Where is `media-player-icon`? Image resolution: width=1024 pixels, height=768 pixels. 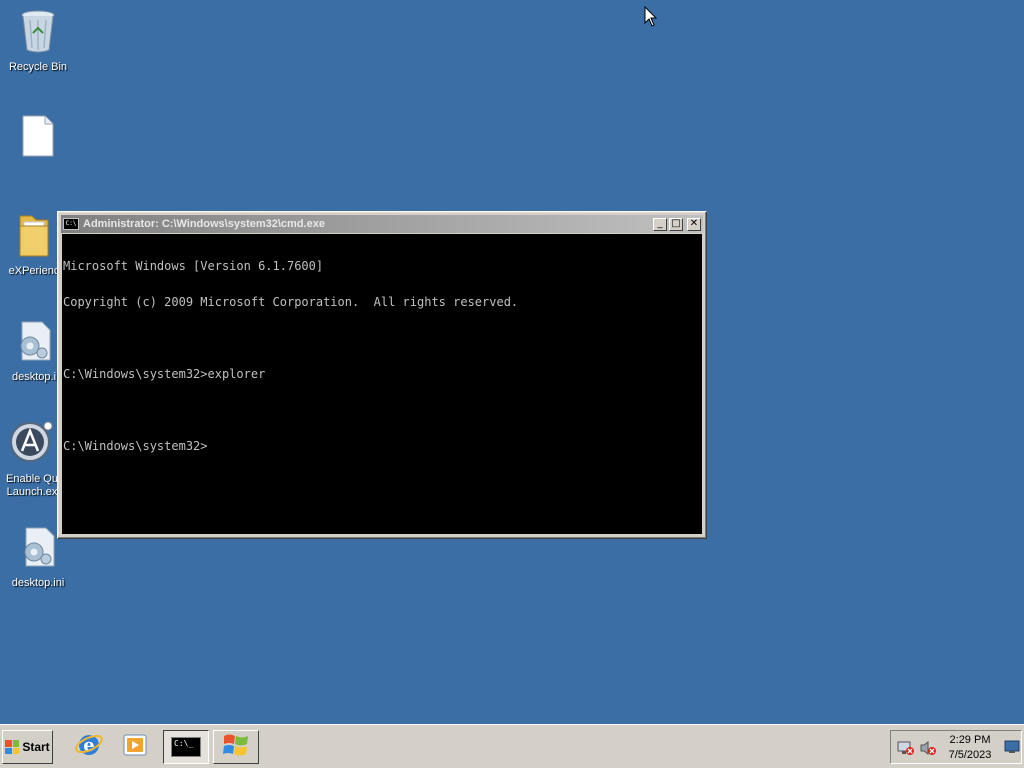 media-player-icon is located at coordinates (135, 747).